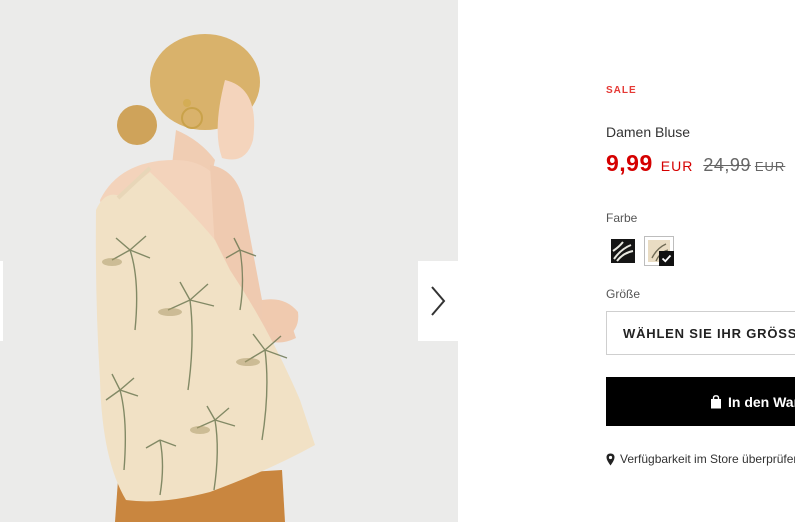  What do you see at coordinates (716, 401) in the screenshot?
I see `shopping-bag-icon` at bounding box center [716, 401].